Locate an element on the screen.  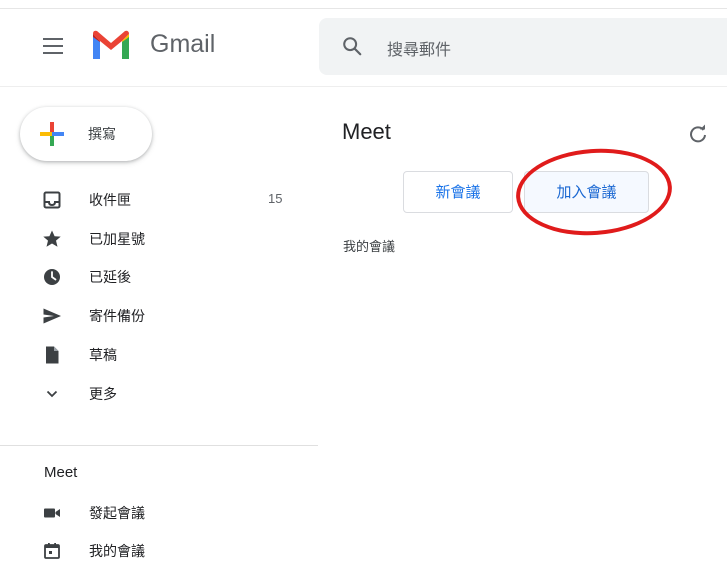
compose-button: 撰寫 is located at coordinates (86, 134).